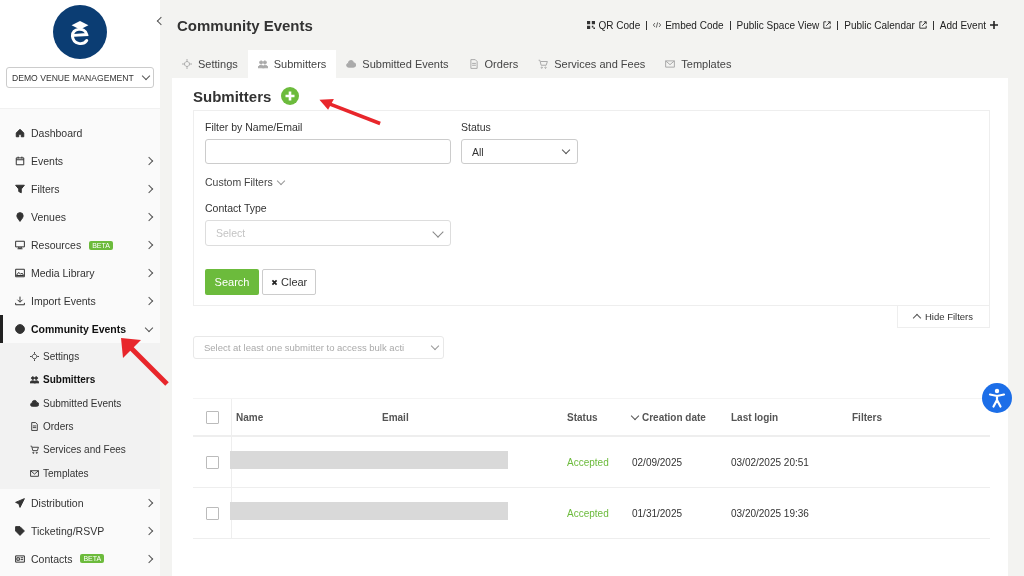  What do you see at coordinates (592, 182) in the screenshot?
I see `custom-filters-toggle: Custom Filters` at bounding box center [592, 182].